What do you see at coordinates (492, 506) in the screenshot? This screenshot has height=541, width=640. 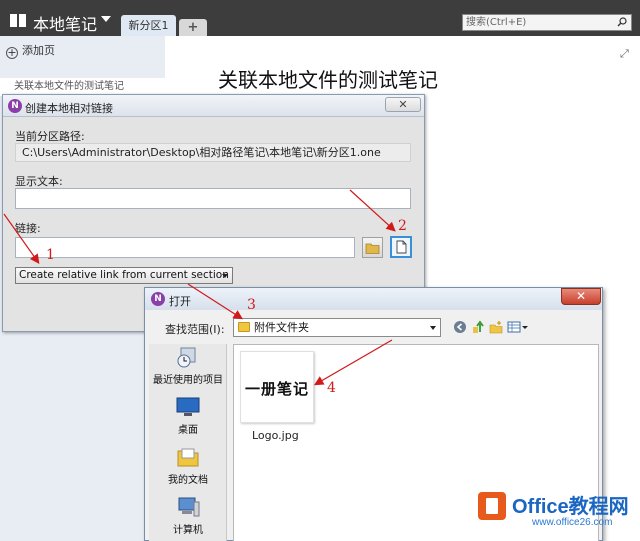 I see `watermark-logo-icon` at bounding box center [492, 506].